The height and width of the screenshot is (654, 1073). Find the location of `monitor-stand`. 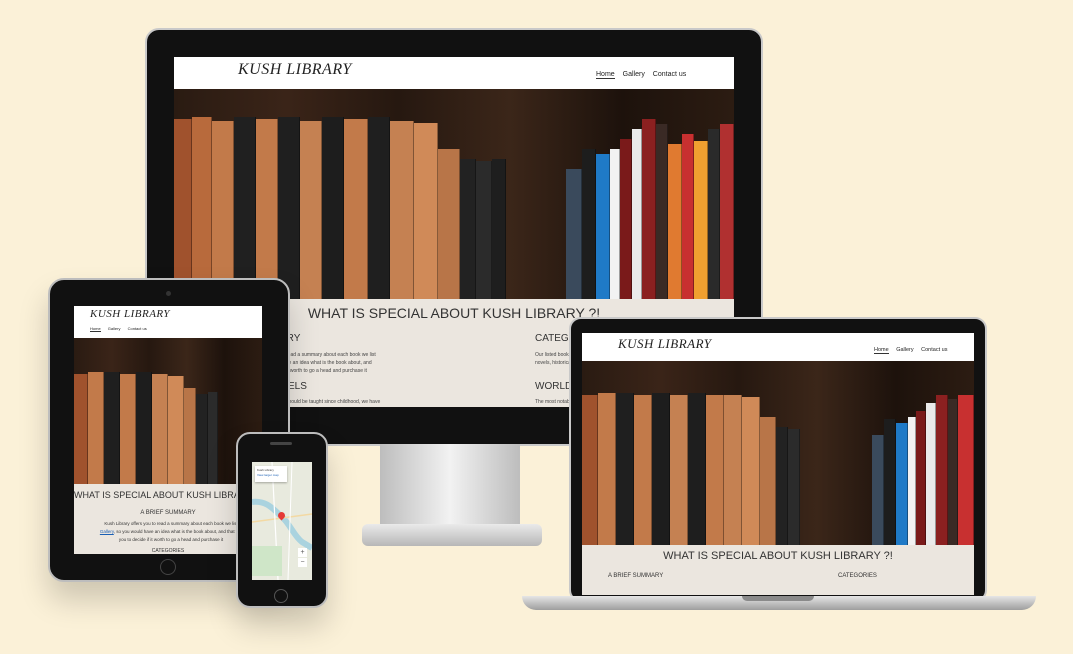

monitor-stand is located at coordinates (450, 484).